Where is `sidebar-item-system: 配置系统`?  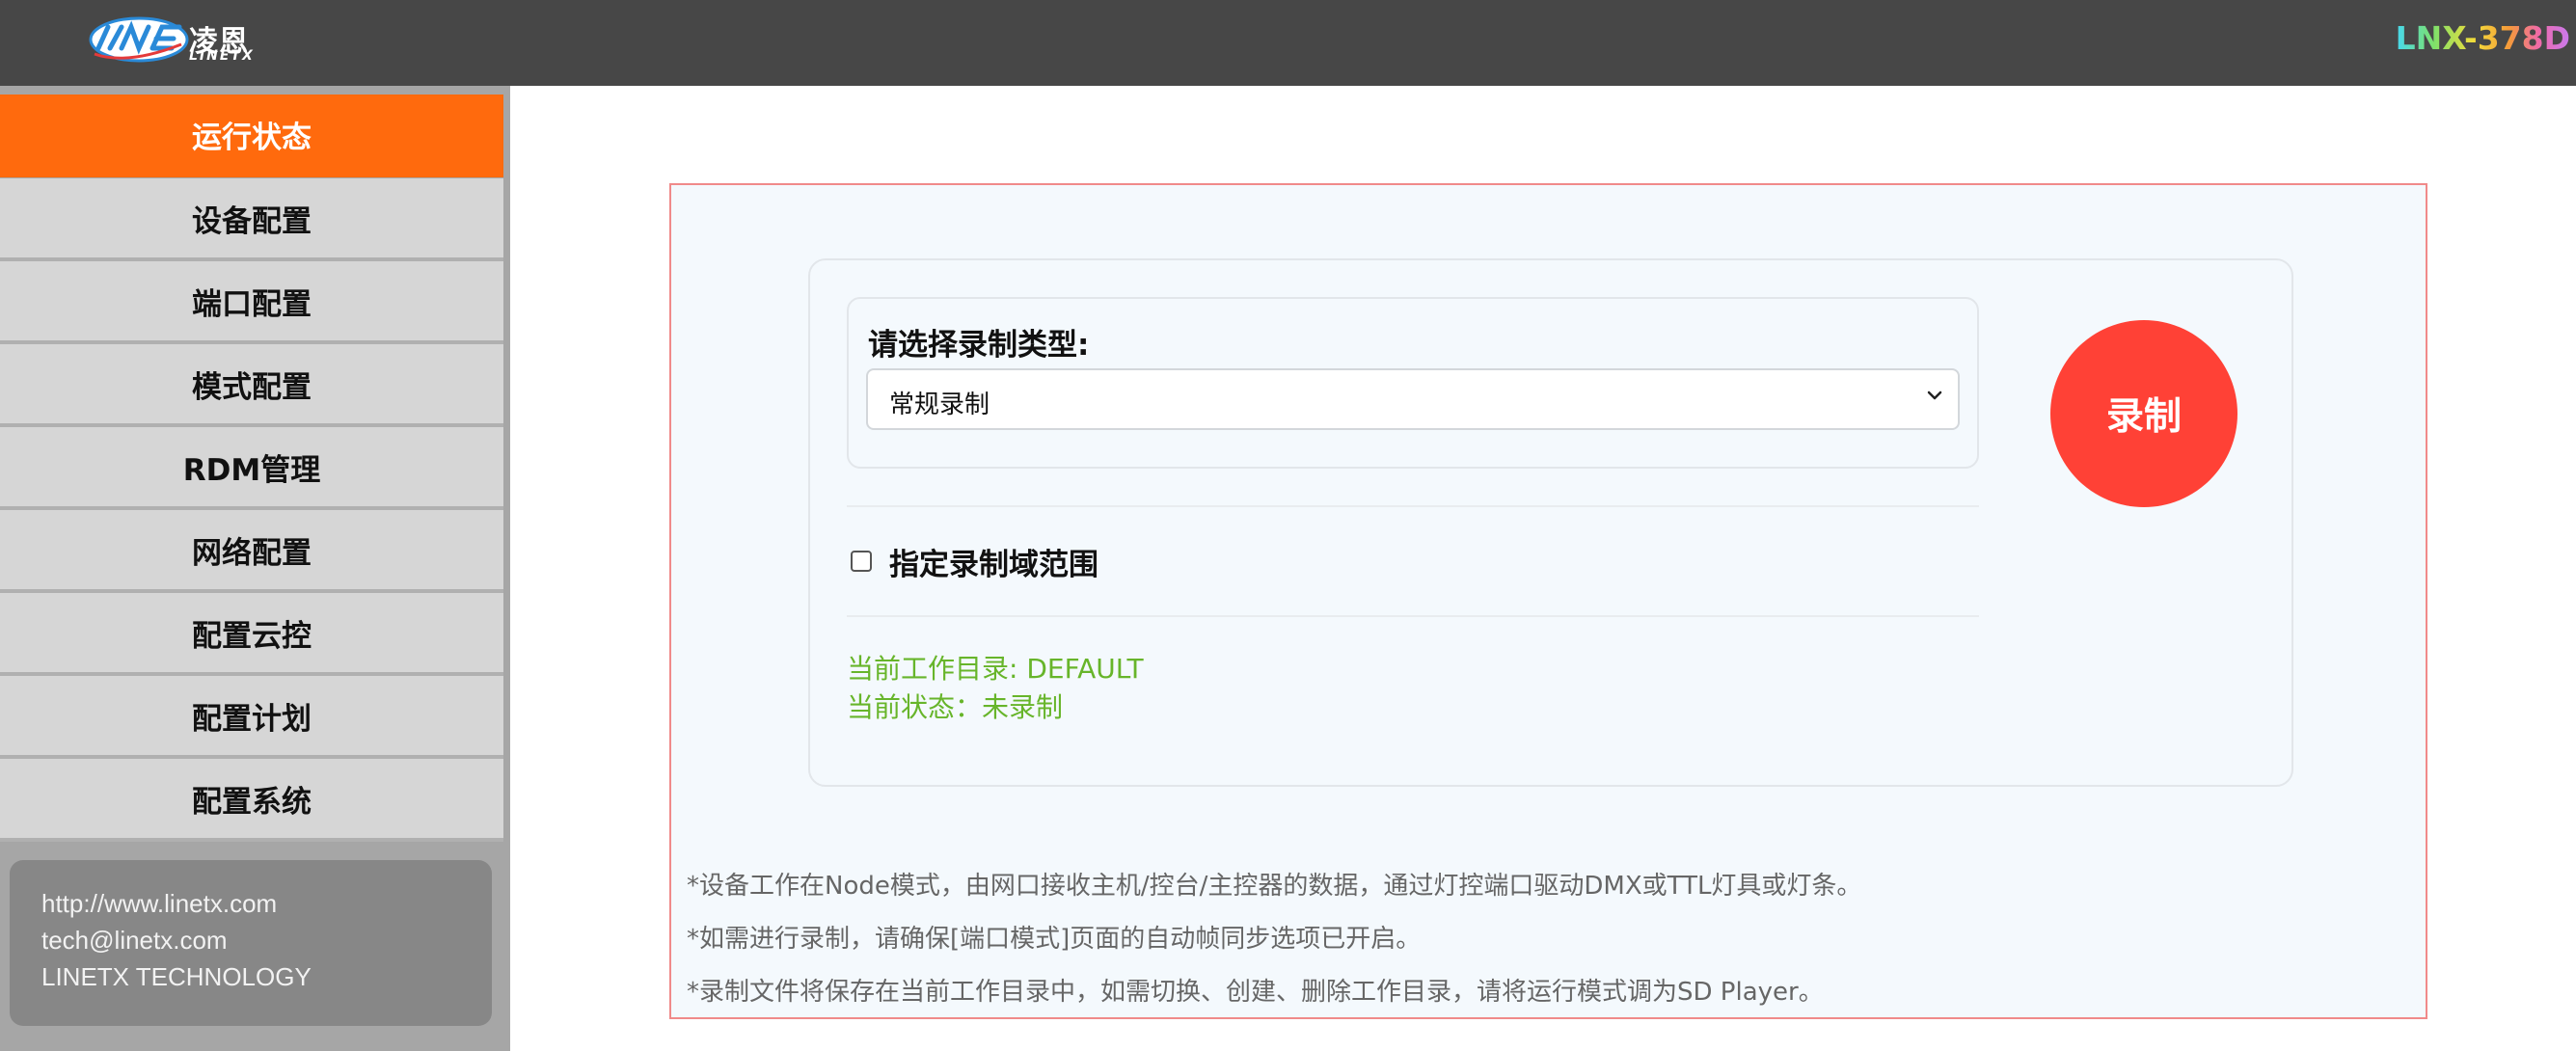
sidebar-item-system: 配置系统 is located at coordinates (251, 800).